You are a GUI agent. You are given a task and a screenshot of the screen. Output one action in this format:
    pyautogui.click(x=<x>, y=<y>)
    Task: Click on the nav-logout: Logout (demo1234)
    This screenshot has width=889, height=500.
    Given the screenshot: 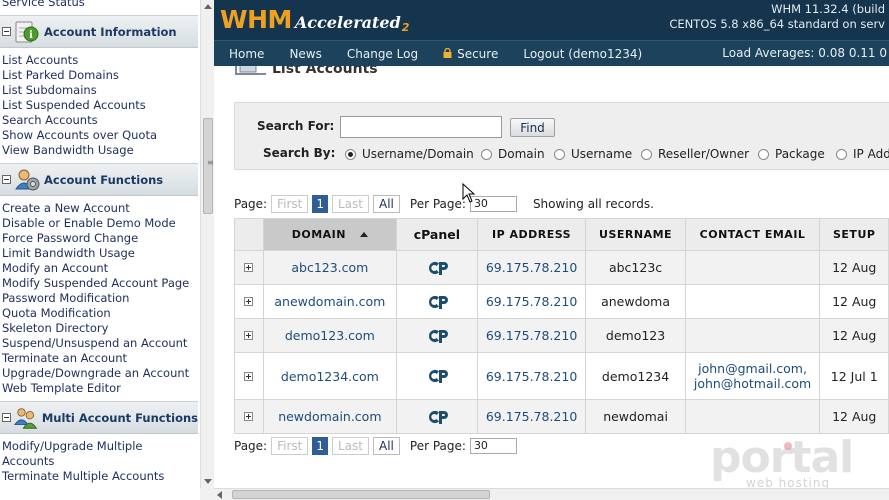 What is the action you would take?
    pyautogui.click(x=582, y=54)
    